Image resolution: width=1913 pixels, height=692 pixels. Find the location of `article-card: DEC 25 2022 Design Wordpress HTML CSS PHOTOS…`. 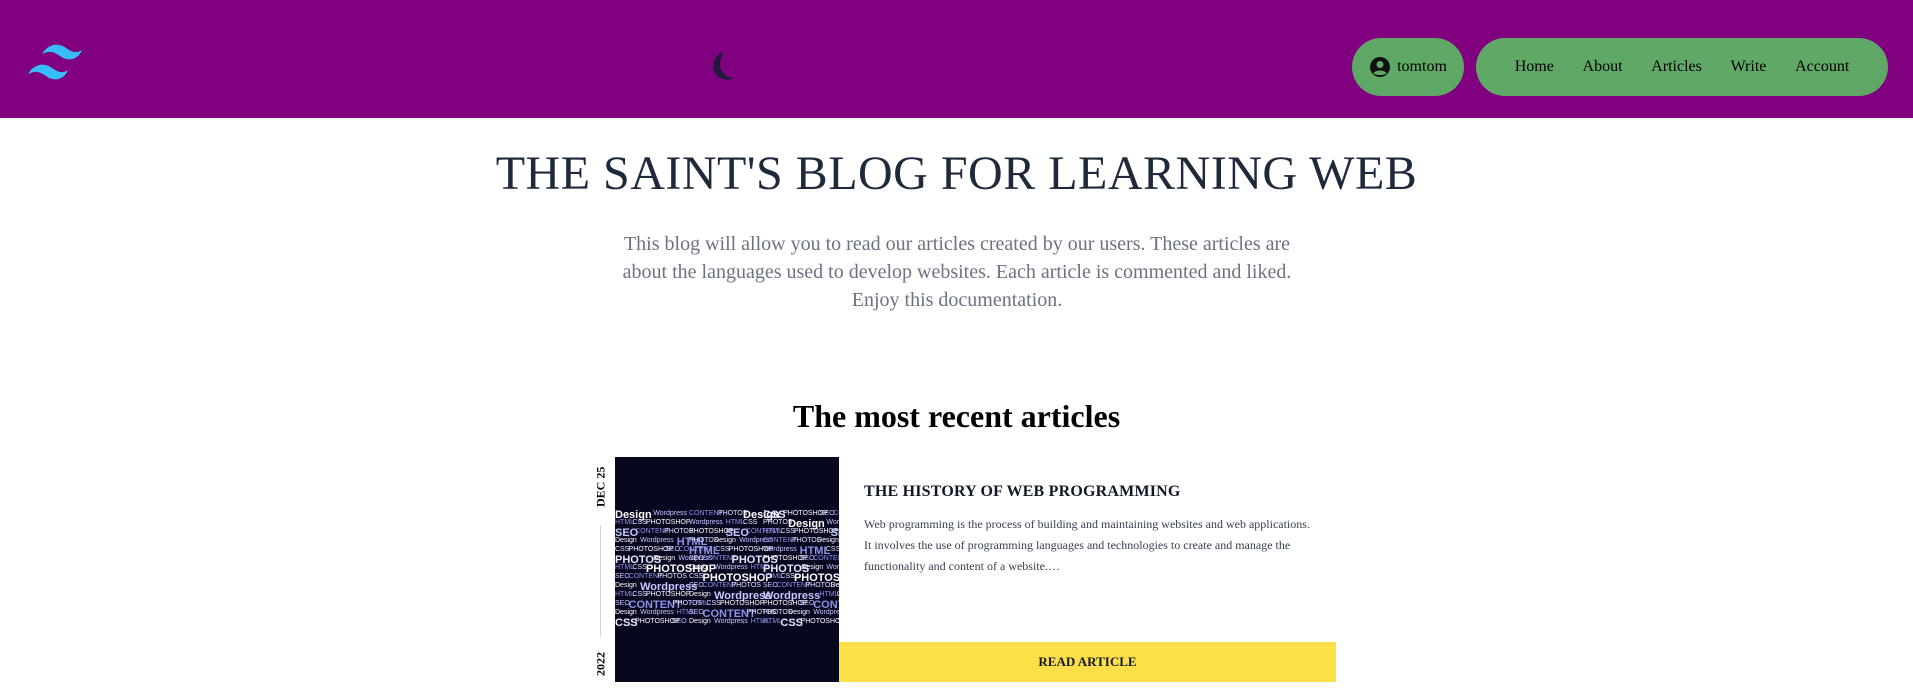

article-card: DEC 25 2022 Design Wordpress HTML CSS PHOTOS… is located at coordinates (962, 569).